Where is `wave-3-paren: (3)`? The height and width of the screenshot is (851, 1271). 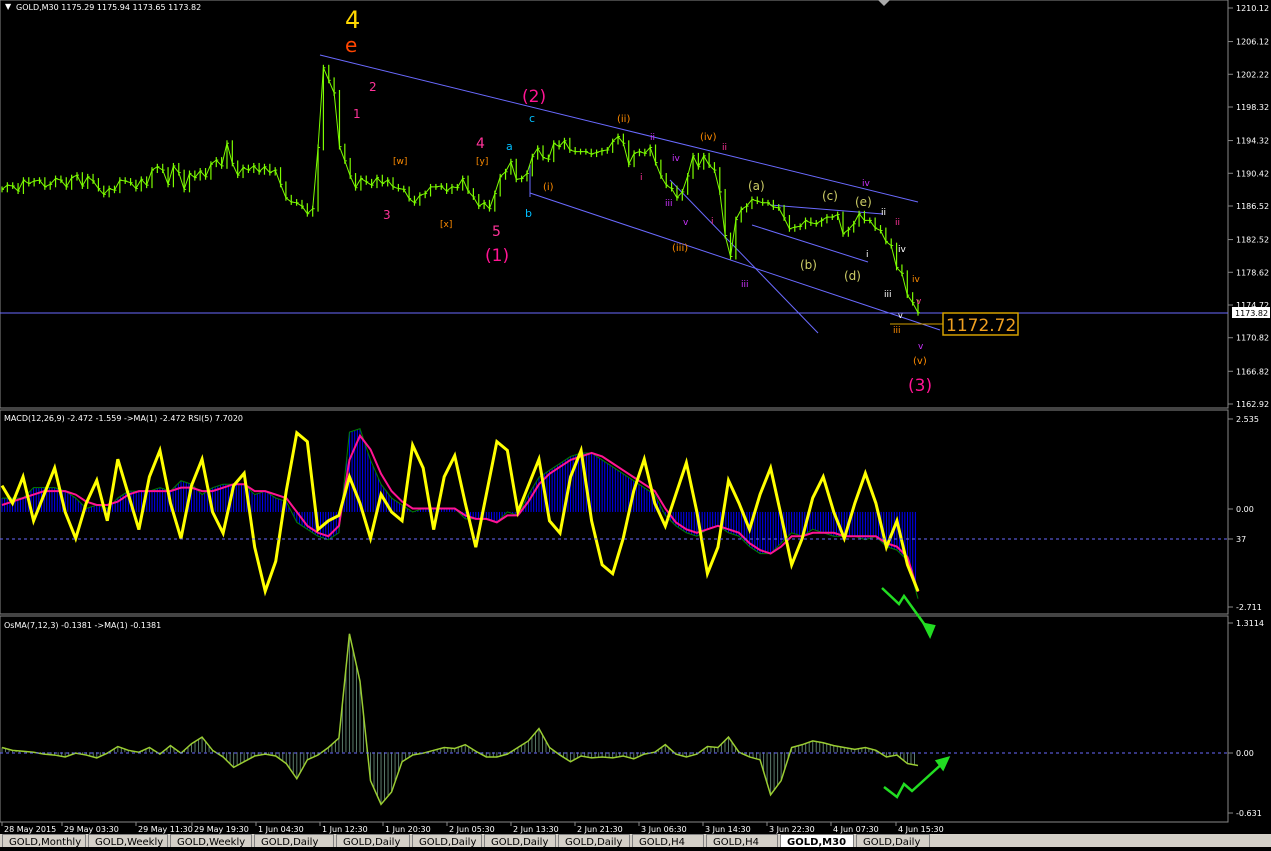
wave-3-paren: (3) is located at coordinates (920, 386).